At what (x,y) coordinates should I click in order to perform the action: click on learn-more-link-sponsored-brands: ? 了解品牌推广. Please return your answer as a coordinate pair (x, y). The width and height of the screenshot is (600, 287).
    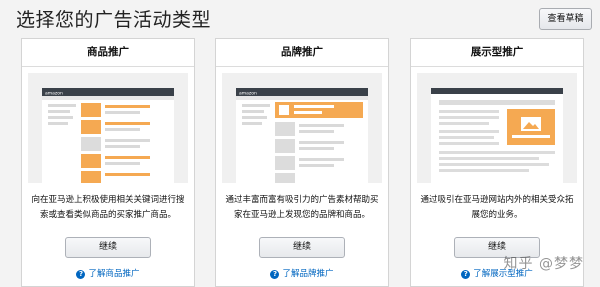
    Looking at the image, I should click on (302, 273).